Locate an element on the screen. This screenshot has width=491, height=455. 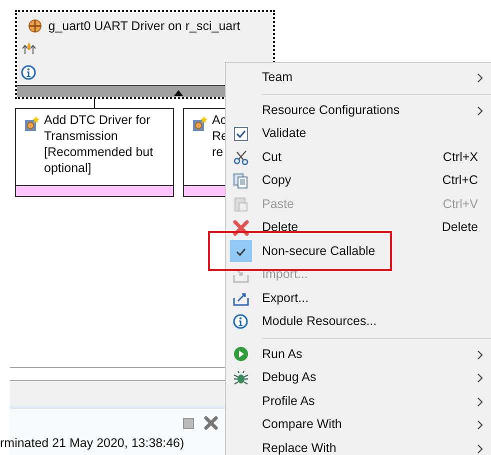
scissors-icon is located at coordinates (241, 157).